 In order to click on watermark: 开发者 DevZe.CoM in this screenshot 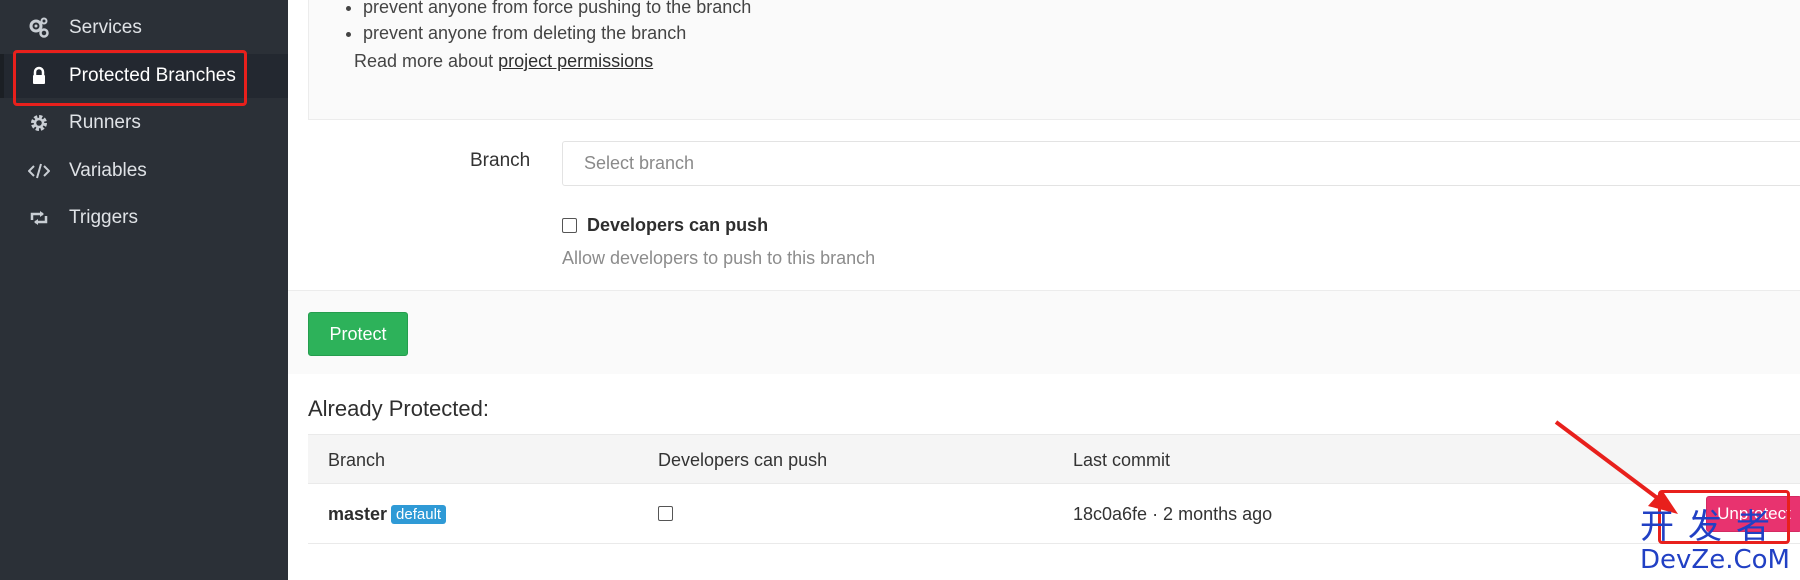, I will do `click(1720, 544)`.